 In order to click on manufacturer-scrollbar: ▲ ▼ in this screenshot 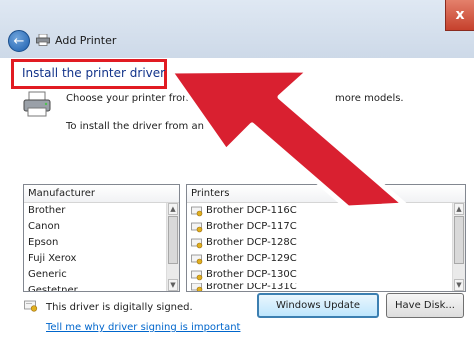, I will do `click(172, 247)`.